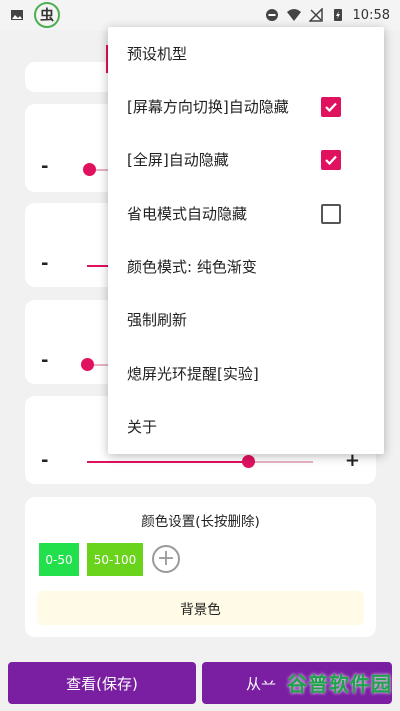  I want to click on menu-item-label: 关于, so click(142, 427).